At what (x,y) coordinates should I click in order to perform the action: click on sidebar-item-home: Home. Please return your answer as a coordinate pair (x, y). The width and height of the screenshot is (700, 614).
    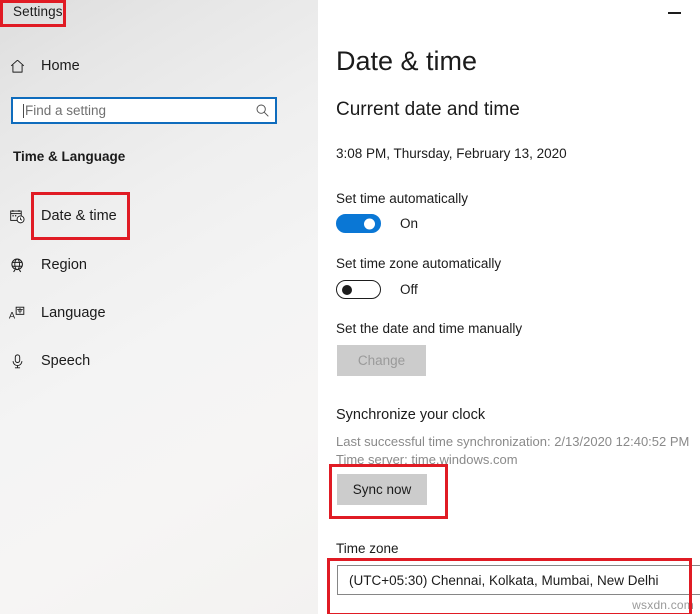
    Looking at the image, I should click on (150, 66).